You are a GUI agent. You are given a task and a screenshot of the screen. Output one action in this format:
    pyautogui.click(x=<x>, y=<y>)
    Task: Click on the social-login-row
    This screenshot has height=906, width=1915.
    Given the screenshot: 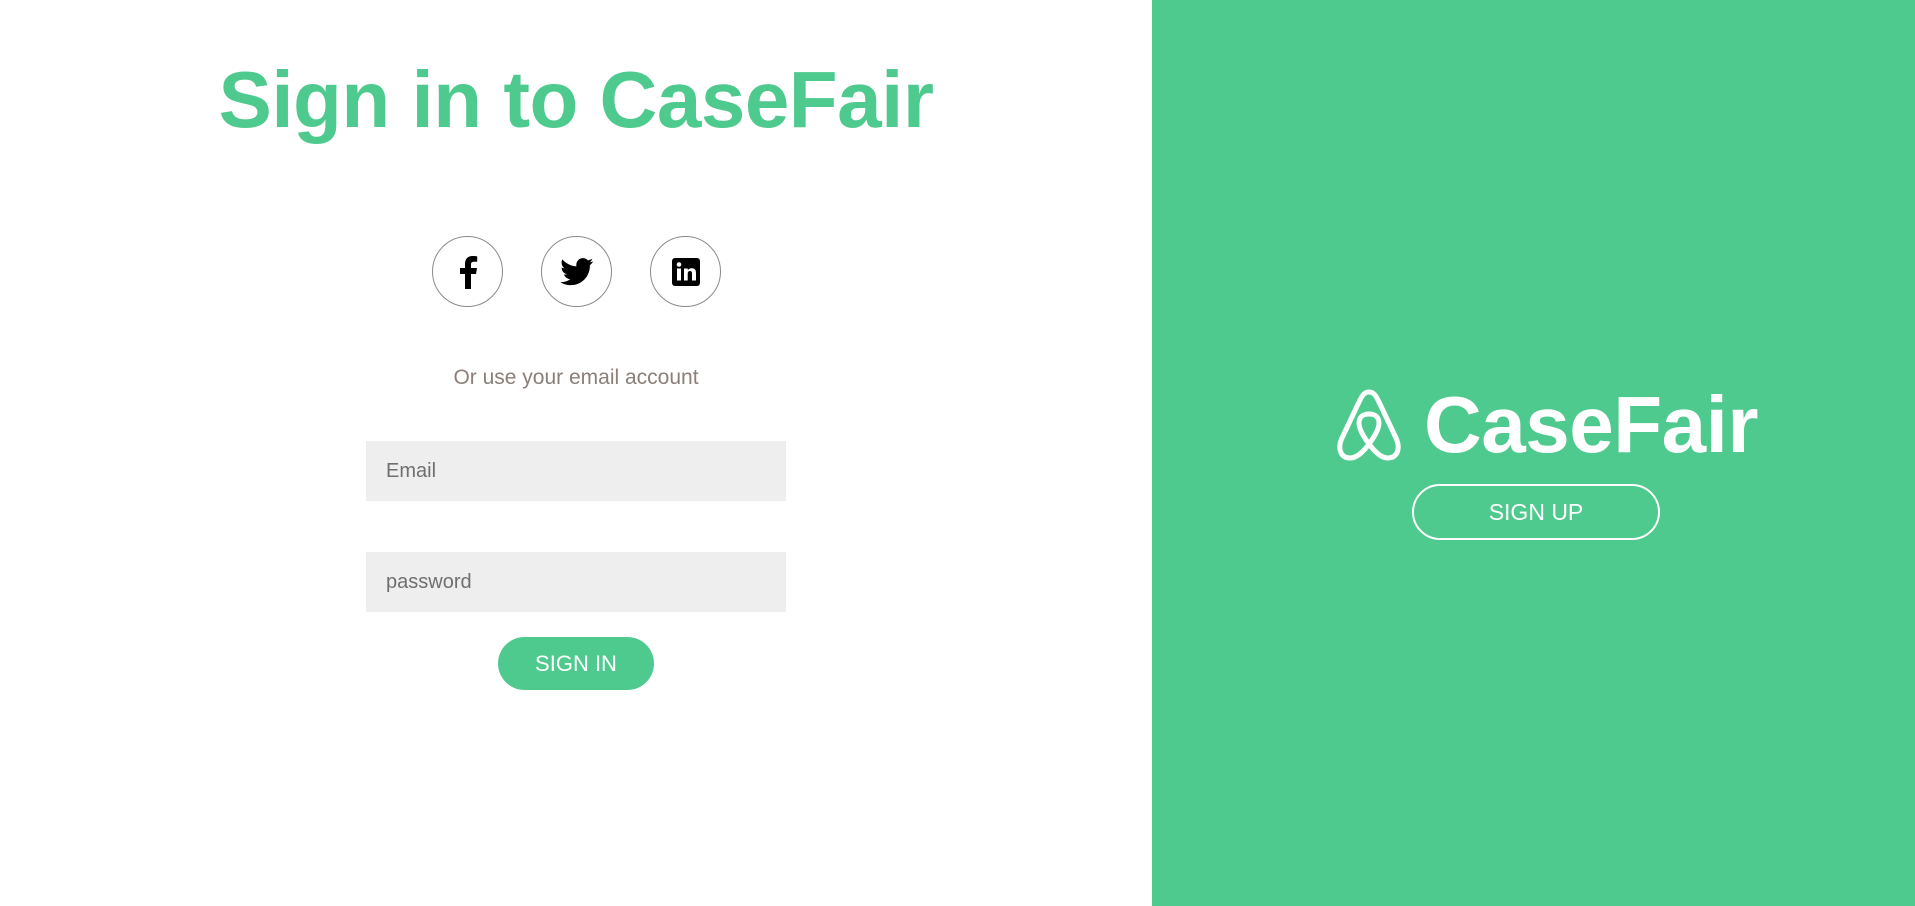 What is the action you would take?
    pyautogui.click(x=576, y=271)
    